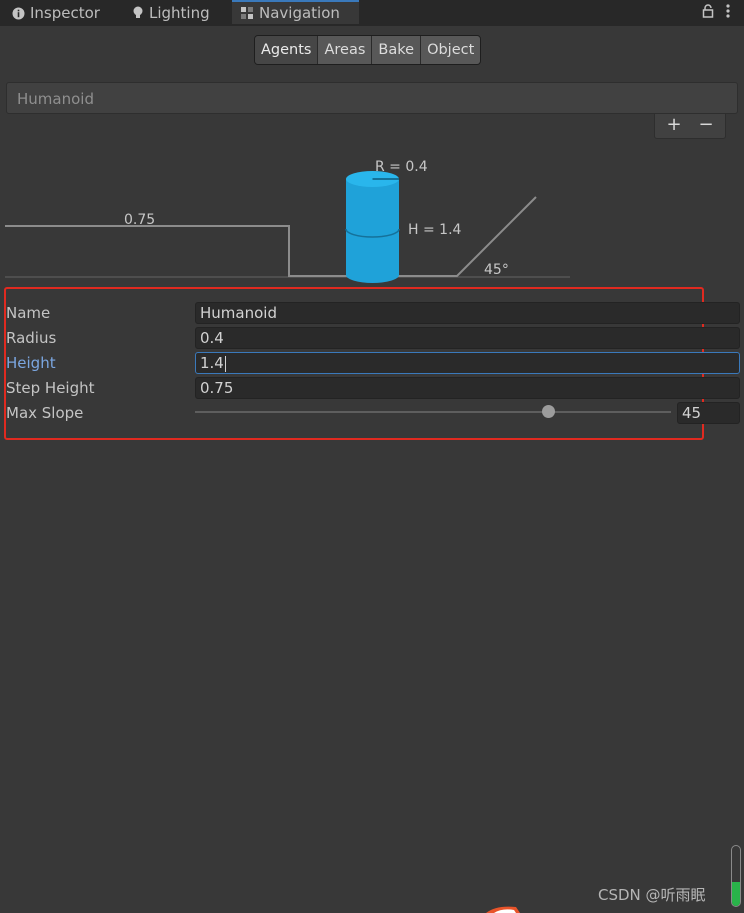  What do you see at coordinates (736, 894) in the screenshot?
I see `level-meter-fill` at bounding box center [736, 894].